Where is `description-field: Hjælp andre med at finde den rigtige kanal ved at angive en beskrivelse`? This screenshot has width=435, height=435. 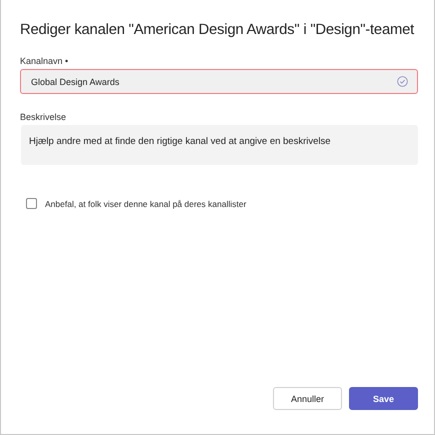 description-field: Hjælp andre med at finde den rigtige kanal ved at angive en beskrivelse is located at coordinates (219, 145).